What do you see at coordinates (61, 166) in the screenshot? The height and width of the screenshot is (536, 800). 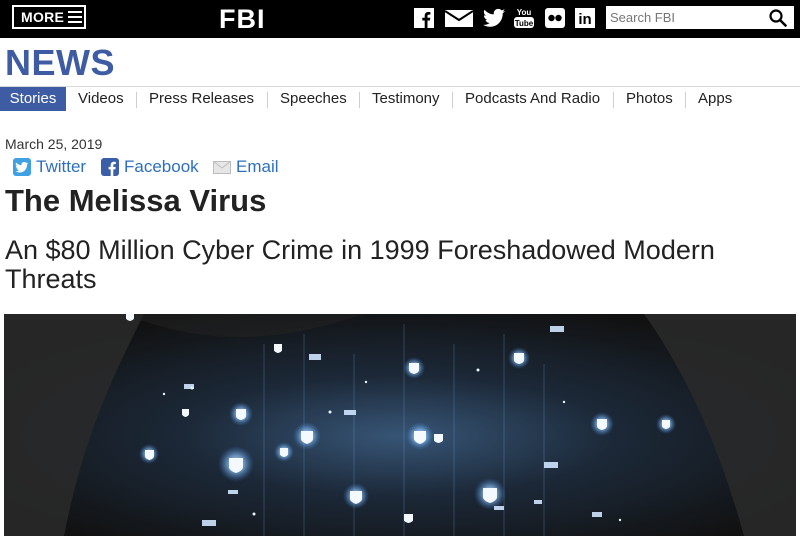 I see `share-twitter-label: Twitter` at bounding box center [61, 166].